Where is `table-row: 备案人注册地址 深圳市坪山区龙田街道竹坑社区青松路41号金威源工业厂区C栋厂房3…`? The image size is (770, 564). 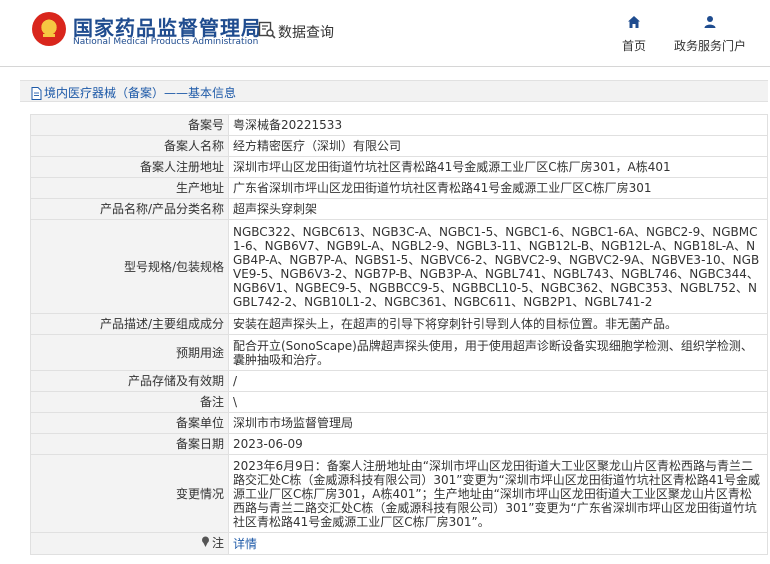 table-row: 备案人注册地址 深圳市坪山区龙田街道竹坑社区青松路41号金威源工业厂区C栋厂房3… is located at coordinates (399, 167).